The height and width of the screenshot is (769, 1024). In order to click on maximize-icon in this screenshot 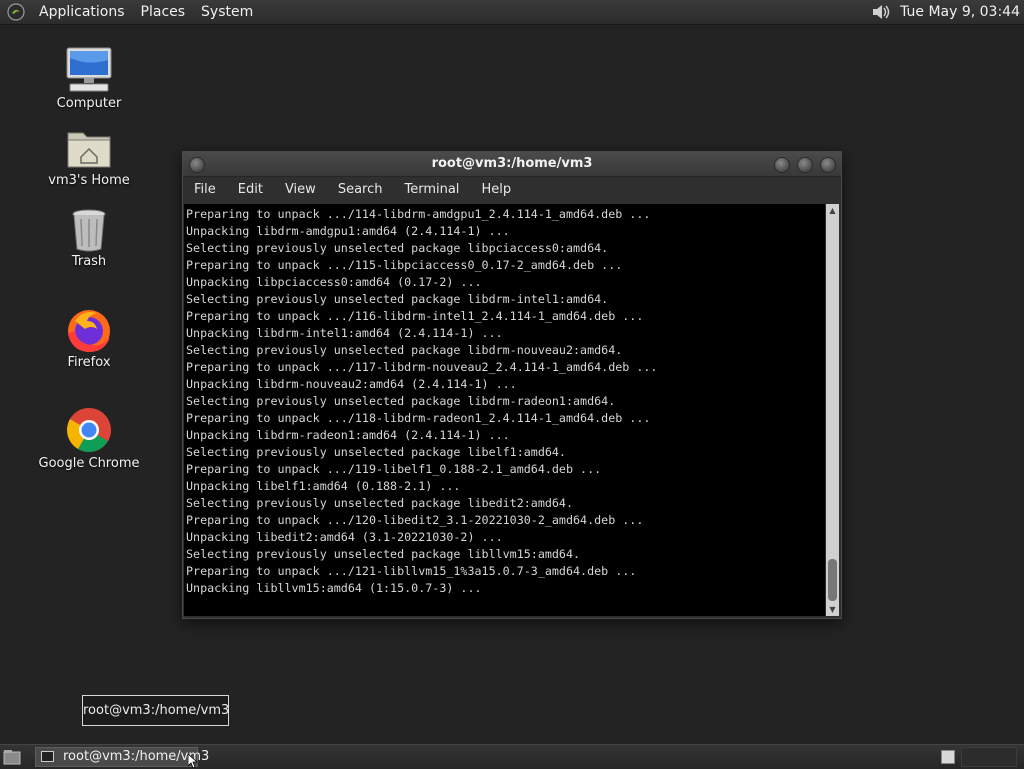, I will do `click(805, 165)`.